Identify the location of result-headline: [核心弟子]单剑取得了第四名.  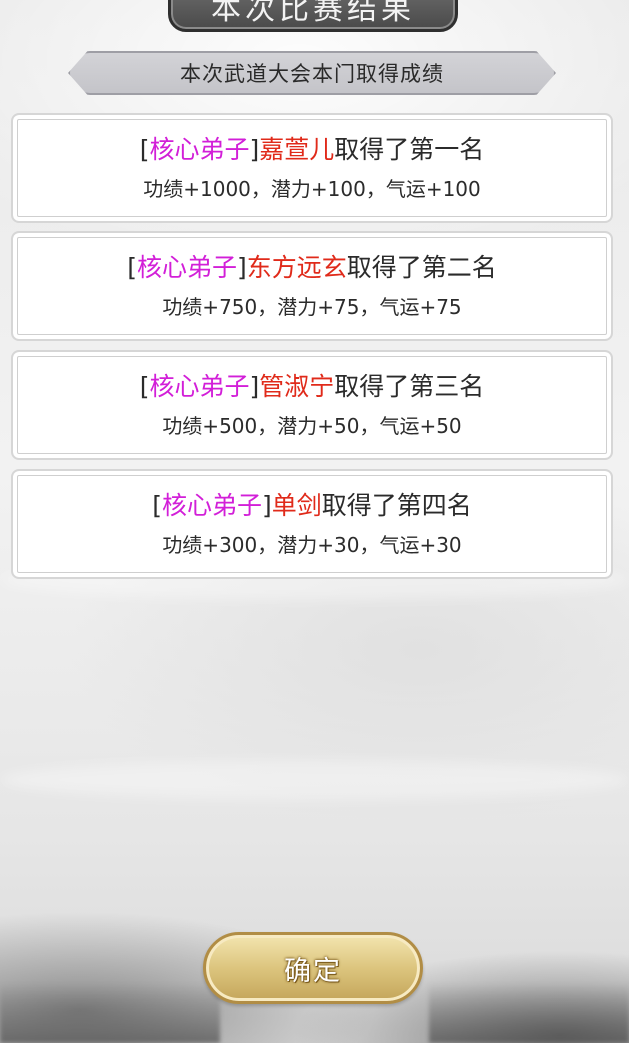
(312, 506).